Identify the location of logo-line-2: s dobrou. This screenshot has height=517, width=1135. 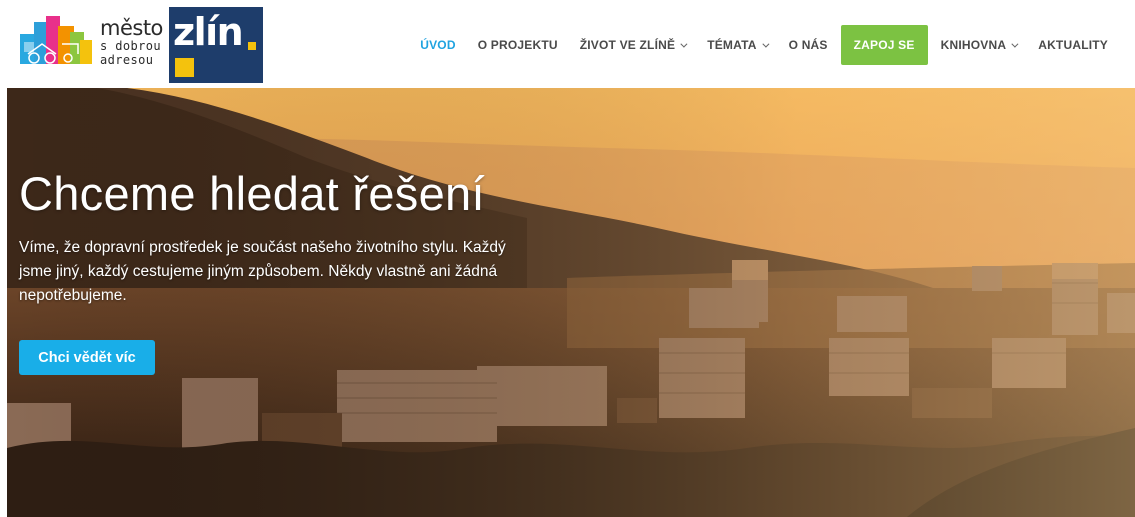
(130, 46).